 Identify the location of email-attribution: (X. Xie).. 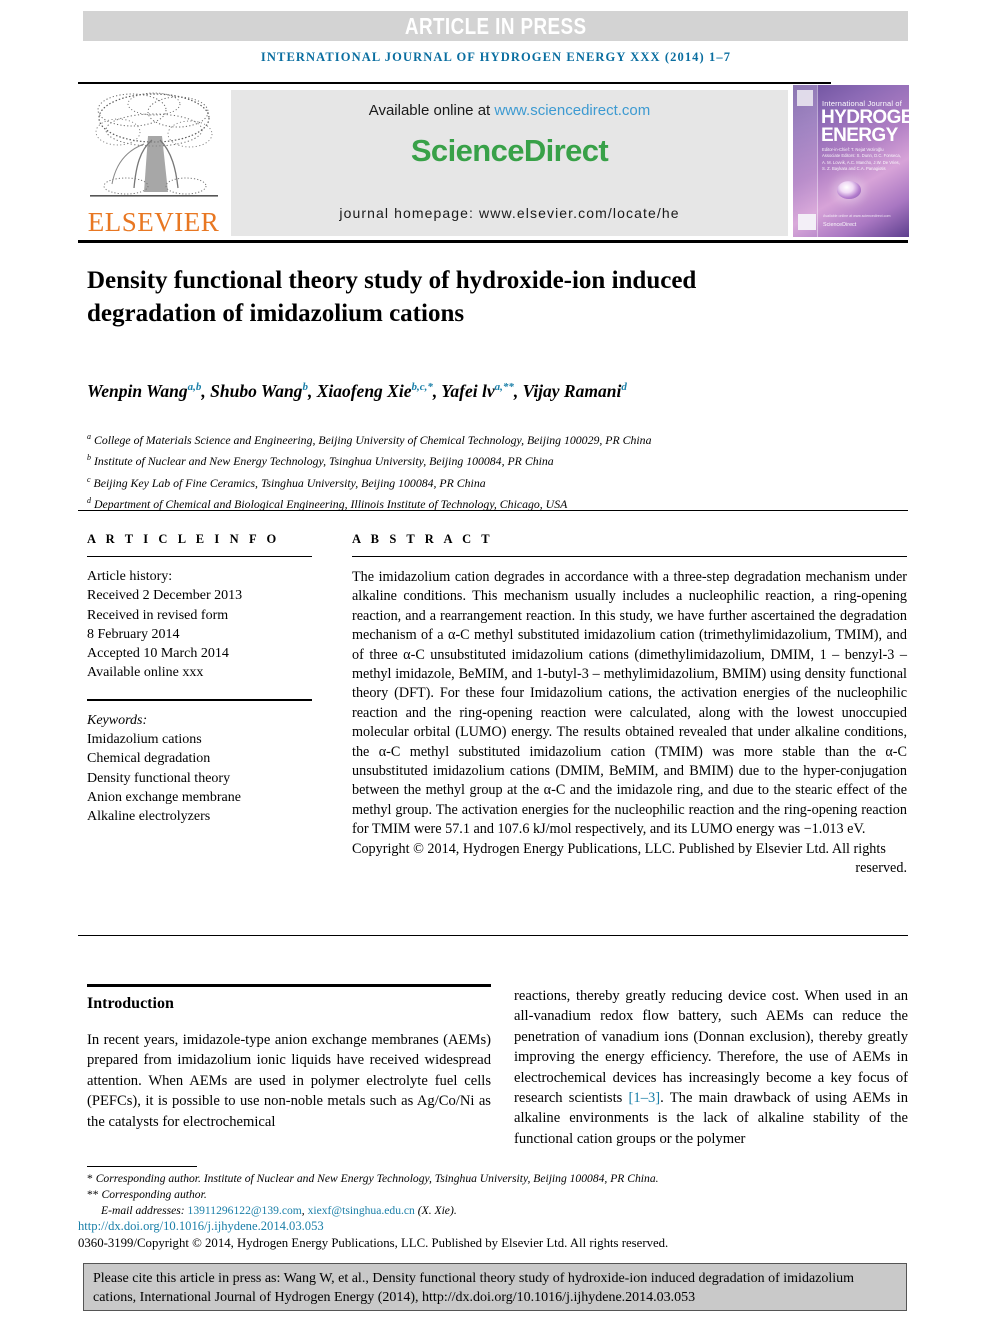
(437, 1210).